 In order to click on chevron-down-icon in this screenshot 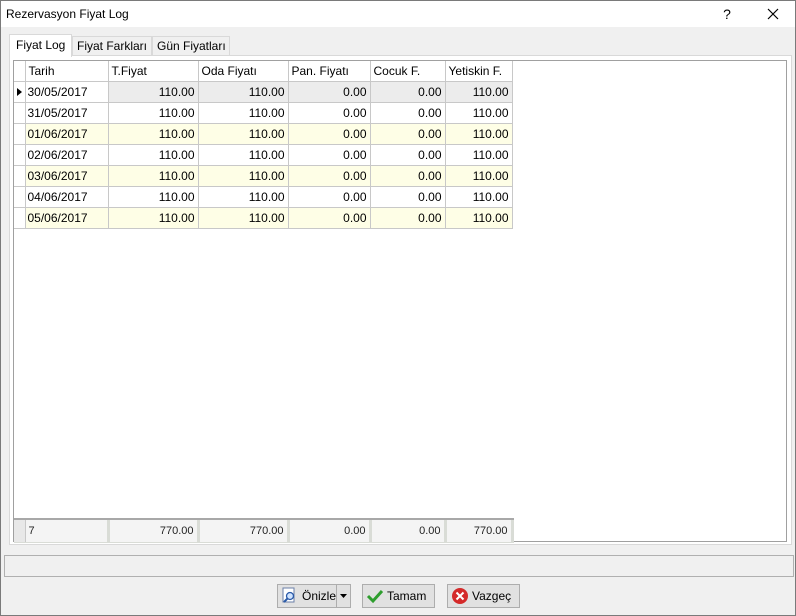, I will do `click(343, 596)`.